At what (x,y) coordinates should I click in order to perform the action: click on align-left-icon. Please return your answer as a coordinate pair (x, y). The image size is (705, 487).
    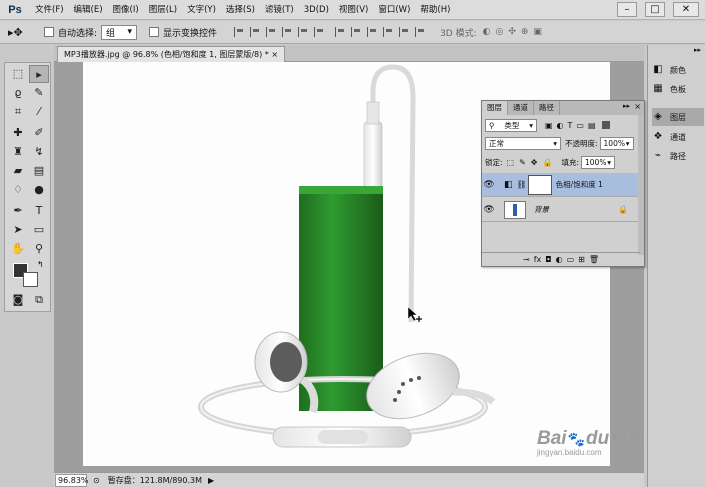
    Looking at the image, I should click on (287, 32).